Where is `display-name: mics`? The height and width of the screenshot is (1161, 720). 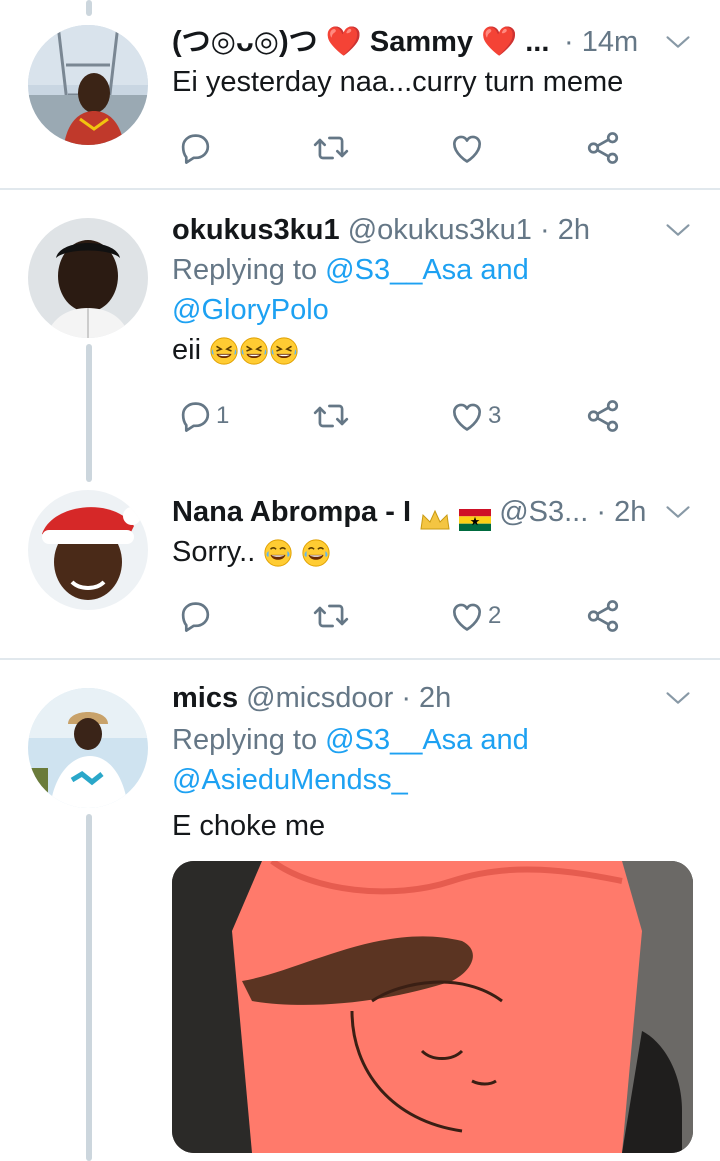
display-name: mics is located at coordinates (205, 698).